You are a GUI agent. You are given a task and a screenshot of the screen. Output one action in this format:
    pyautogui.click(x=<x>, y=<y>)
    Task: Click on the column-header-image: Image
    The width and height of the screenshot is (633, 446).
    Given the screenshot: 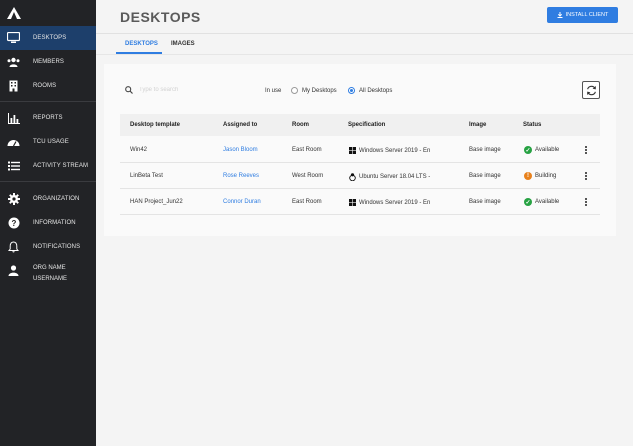 What is the action you would take?
    pyautogui.click(x=477, y=125)
    